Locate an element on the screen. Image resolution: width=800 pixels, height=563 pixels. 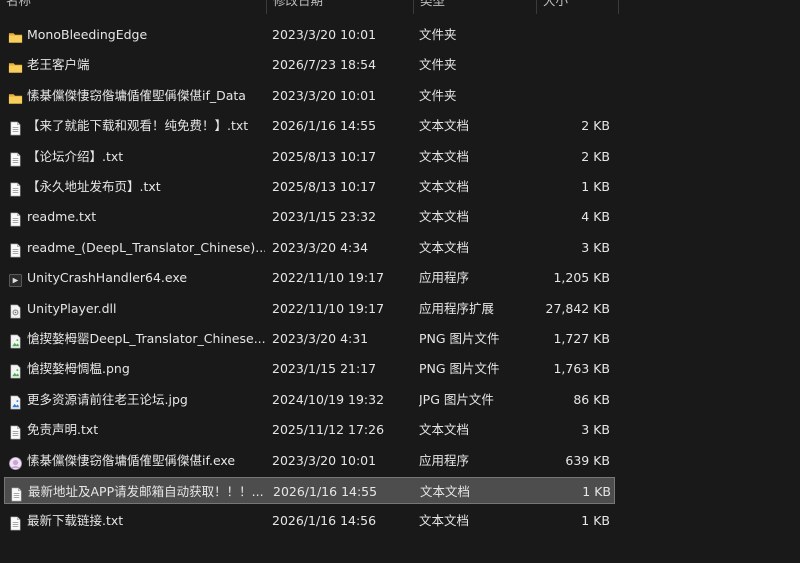
column-header-date: 修改日期 is located at coordinates (340, 7).